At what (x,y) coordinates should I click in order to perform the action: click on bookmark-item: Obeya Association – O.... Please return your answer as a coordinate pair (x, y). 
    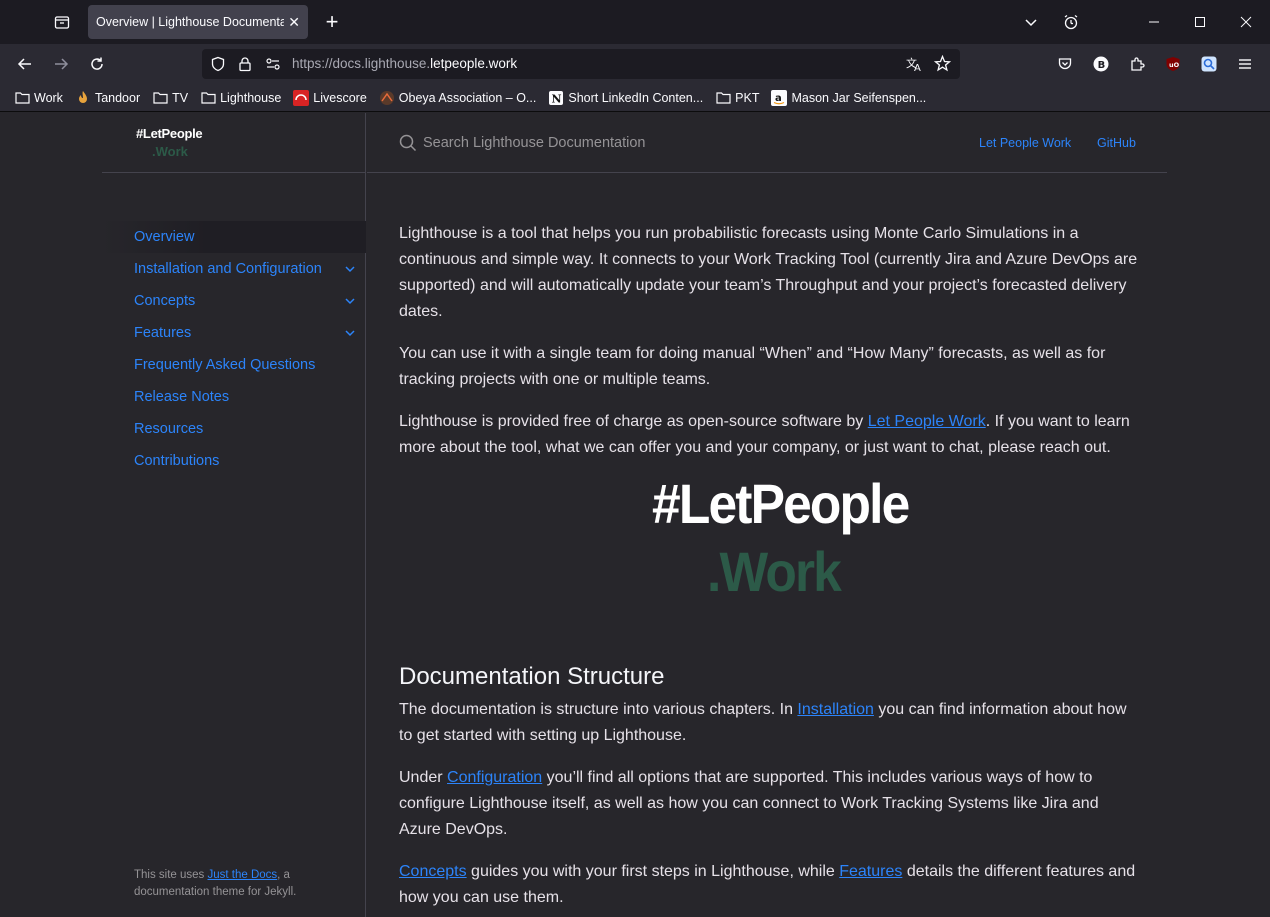
    Looking at the image, I should click on (458, 98).